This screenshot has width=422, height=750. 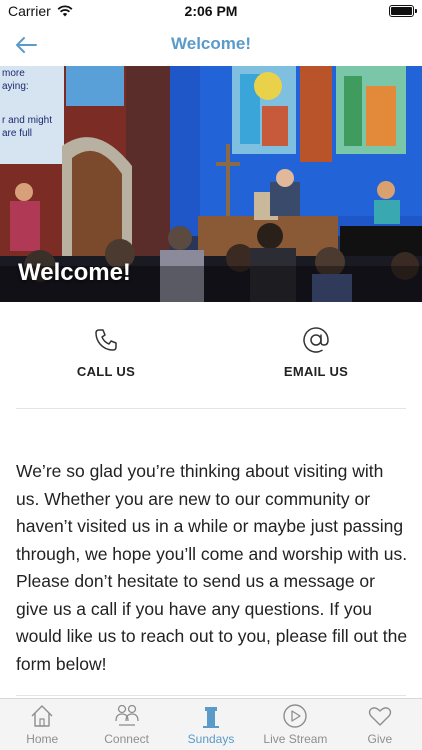 I want to click on screen-line: more, so click(x=13, y=73).